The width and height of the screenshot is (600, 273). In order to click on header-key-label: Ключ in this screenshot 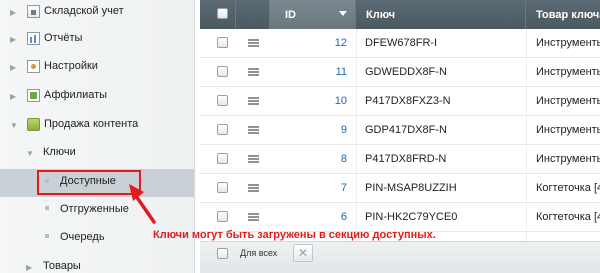, I will do `click(381, 14)`.